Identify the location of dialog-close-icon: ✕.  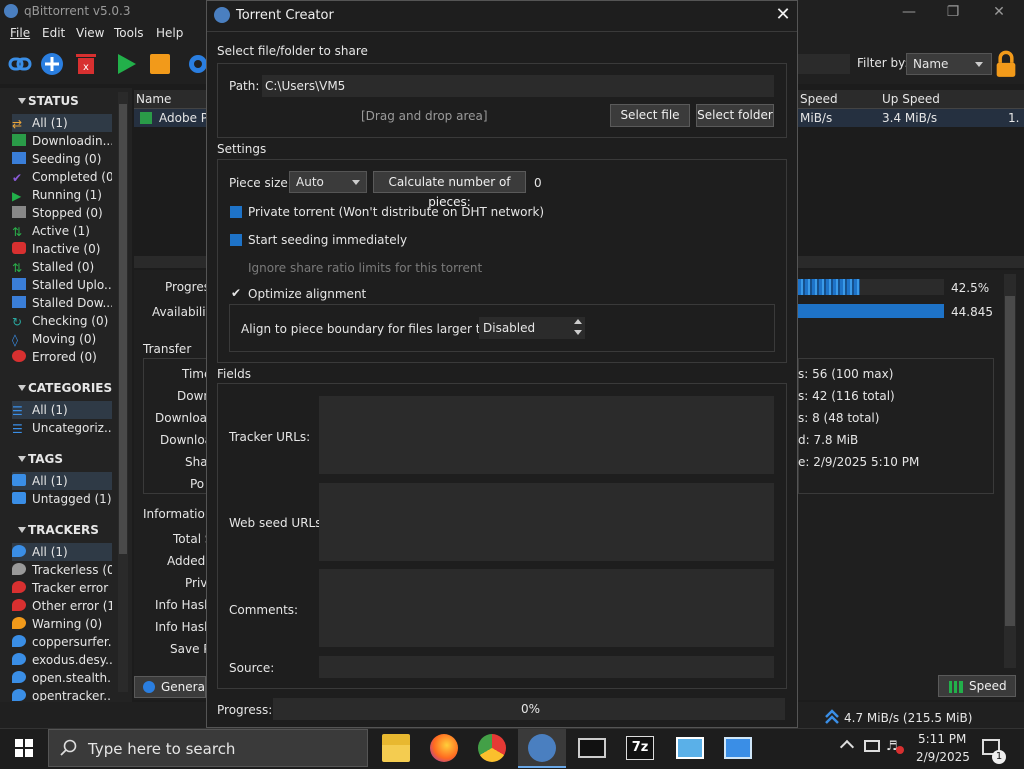
(783, 15).